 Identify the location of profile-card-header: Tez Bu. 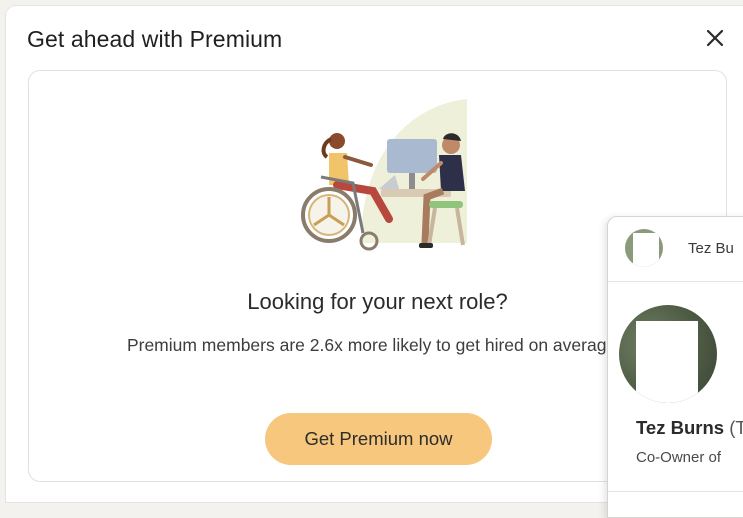
(675, 249).